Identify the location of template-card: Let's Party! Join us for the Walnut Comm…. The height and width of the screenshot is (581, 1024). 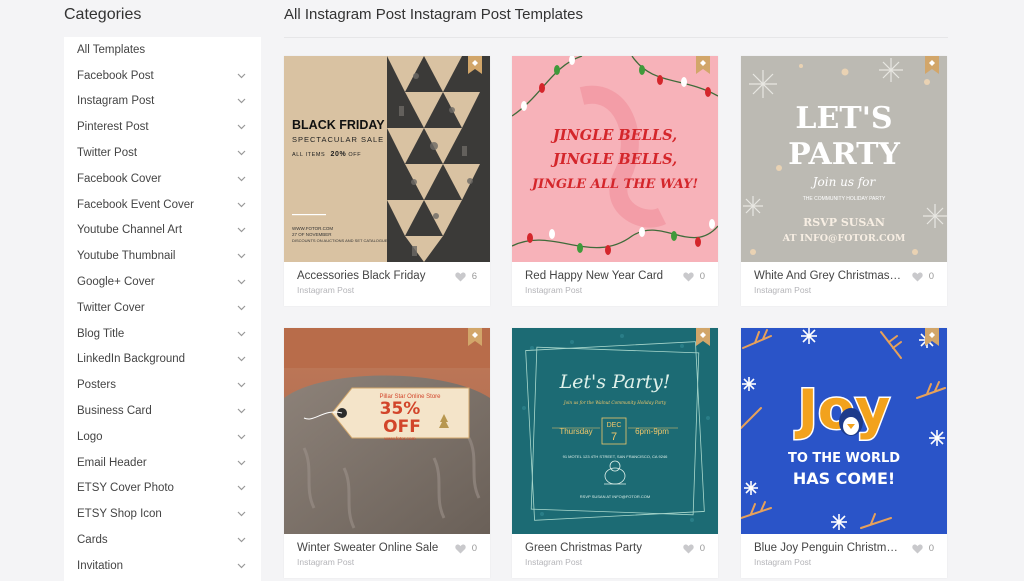
(615, 453).